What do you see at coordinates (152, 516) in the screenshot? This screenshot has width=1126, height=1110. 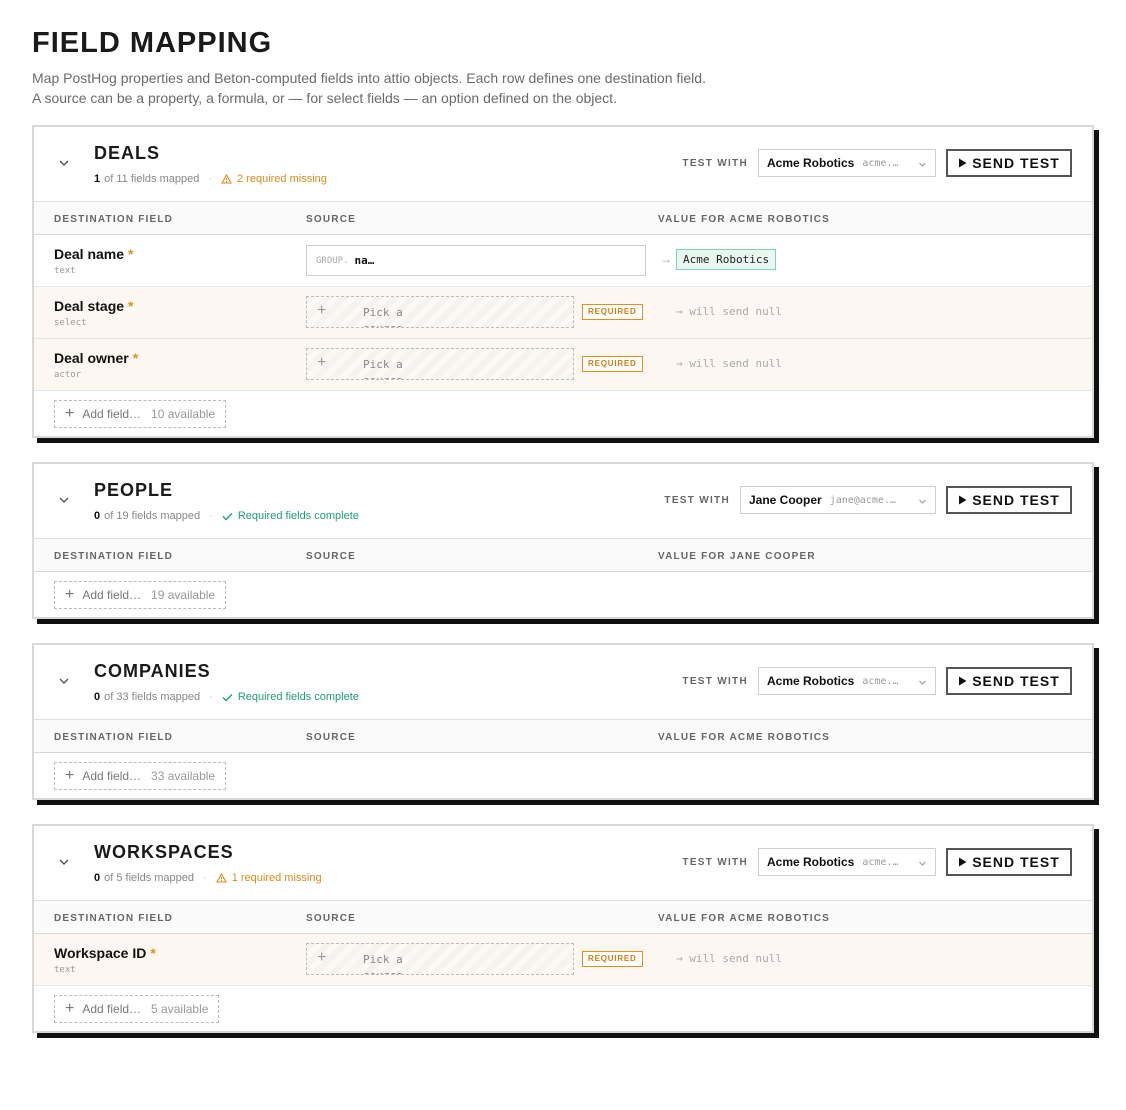 I see `mapped-total: of 19 fields mapped` at bounding box center [152, 516].